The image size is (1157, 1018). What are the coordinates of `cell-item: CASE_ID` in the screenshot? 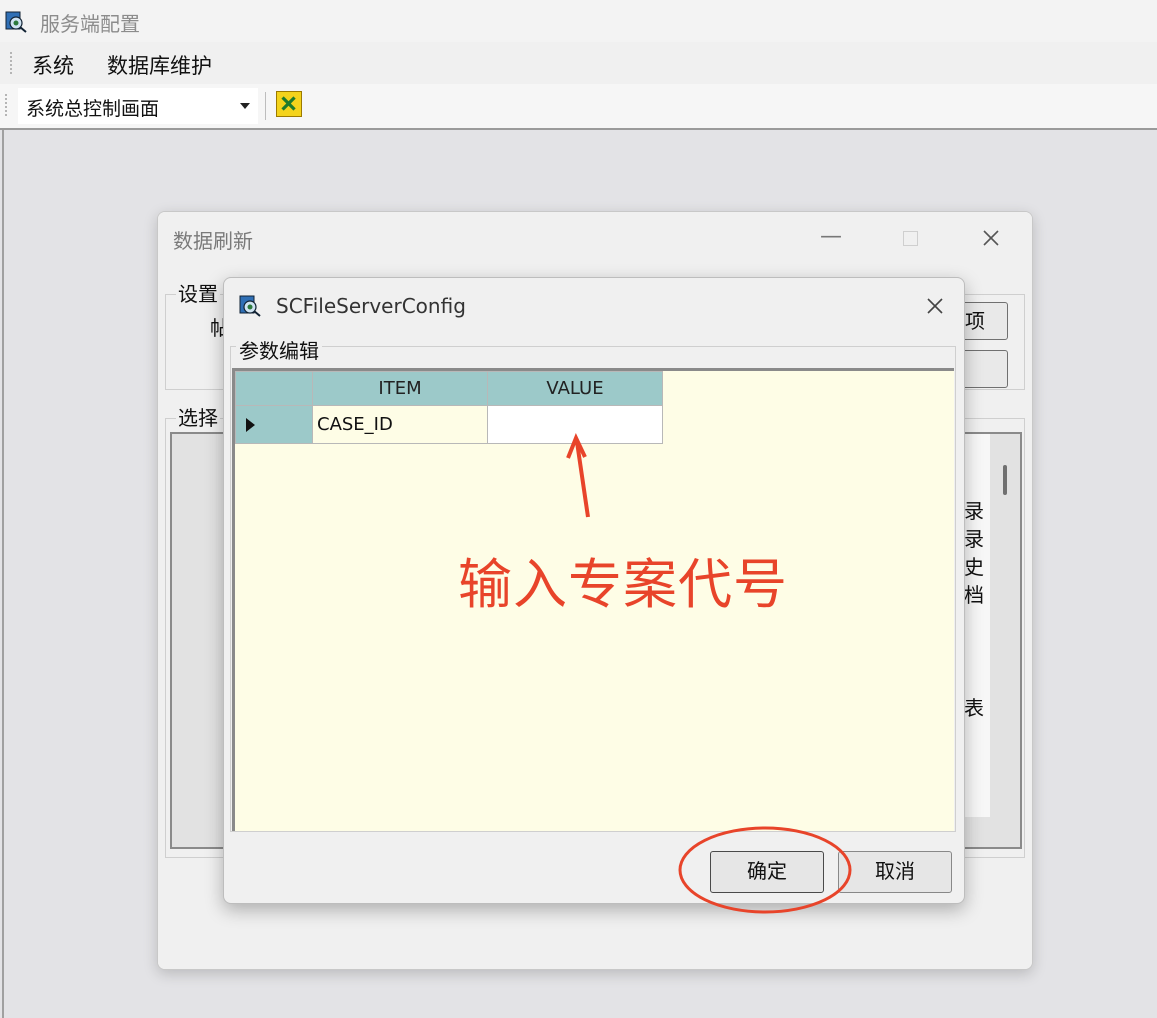 It's located at (400, 424).